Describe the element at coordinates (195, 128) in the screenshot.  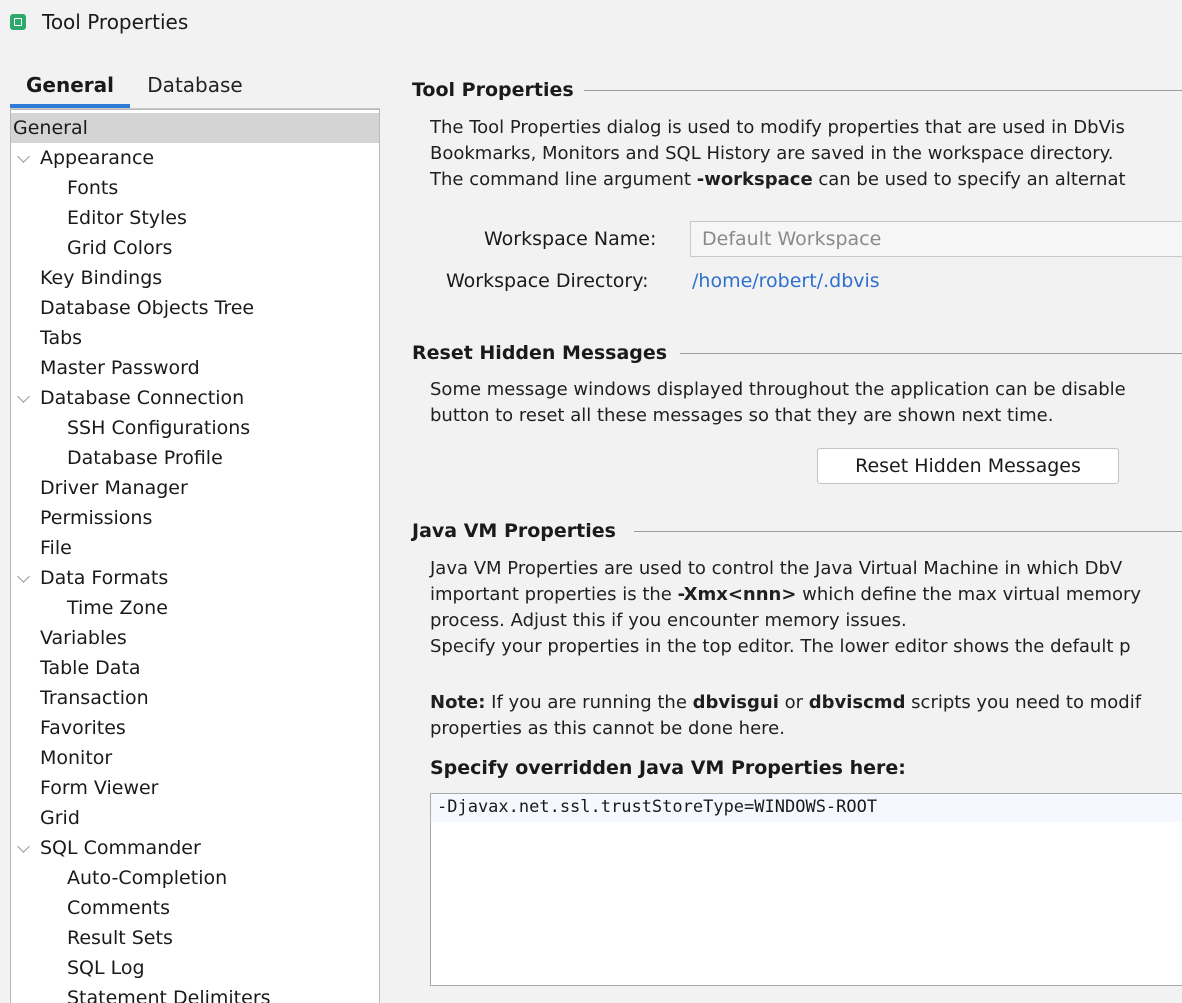
I see `tree-item-general: General` at that location.